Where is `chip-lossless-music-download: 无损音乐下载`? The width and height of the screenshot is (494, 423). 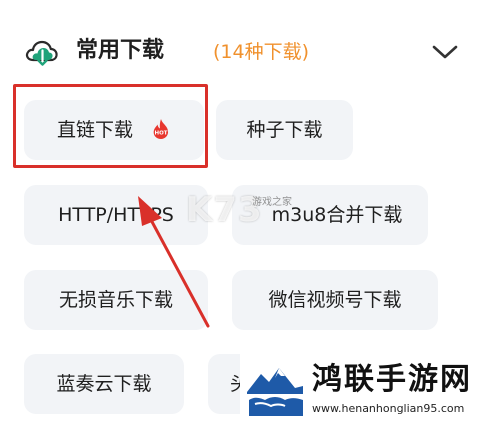
chip-lossless-music-download: 无损音乐下载 is located at coordinates (116, 300).